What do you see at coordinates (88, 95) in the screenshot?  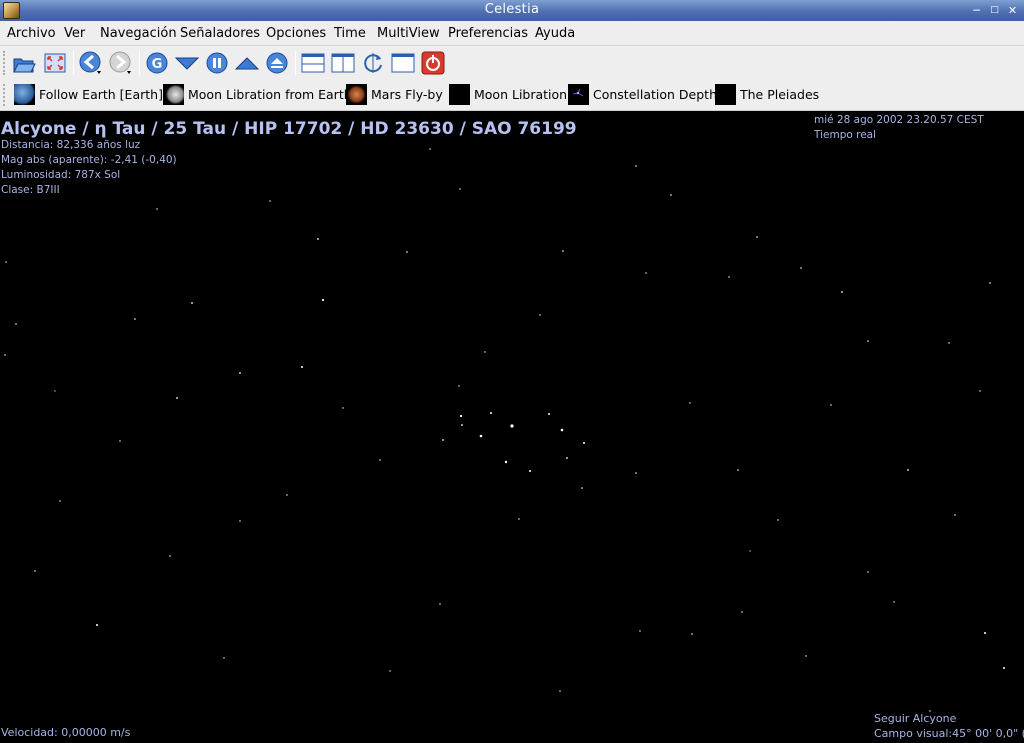 I see `bookmark-follow-earth: Follow Earth [Earth]` at bounding box center [88, 95].